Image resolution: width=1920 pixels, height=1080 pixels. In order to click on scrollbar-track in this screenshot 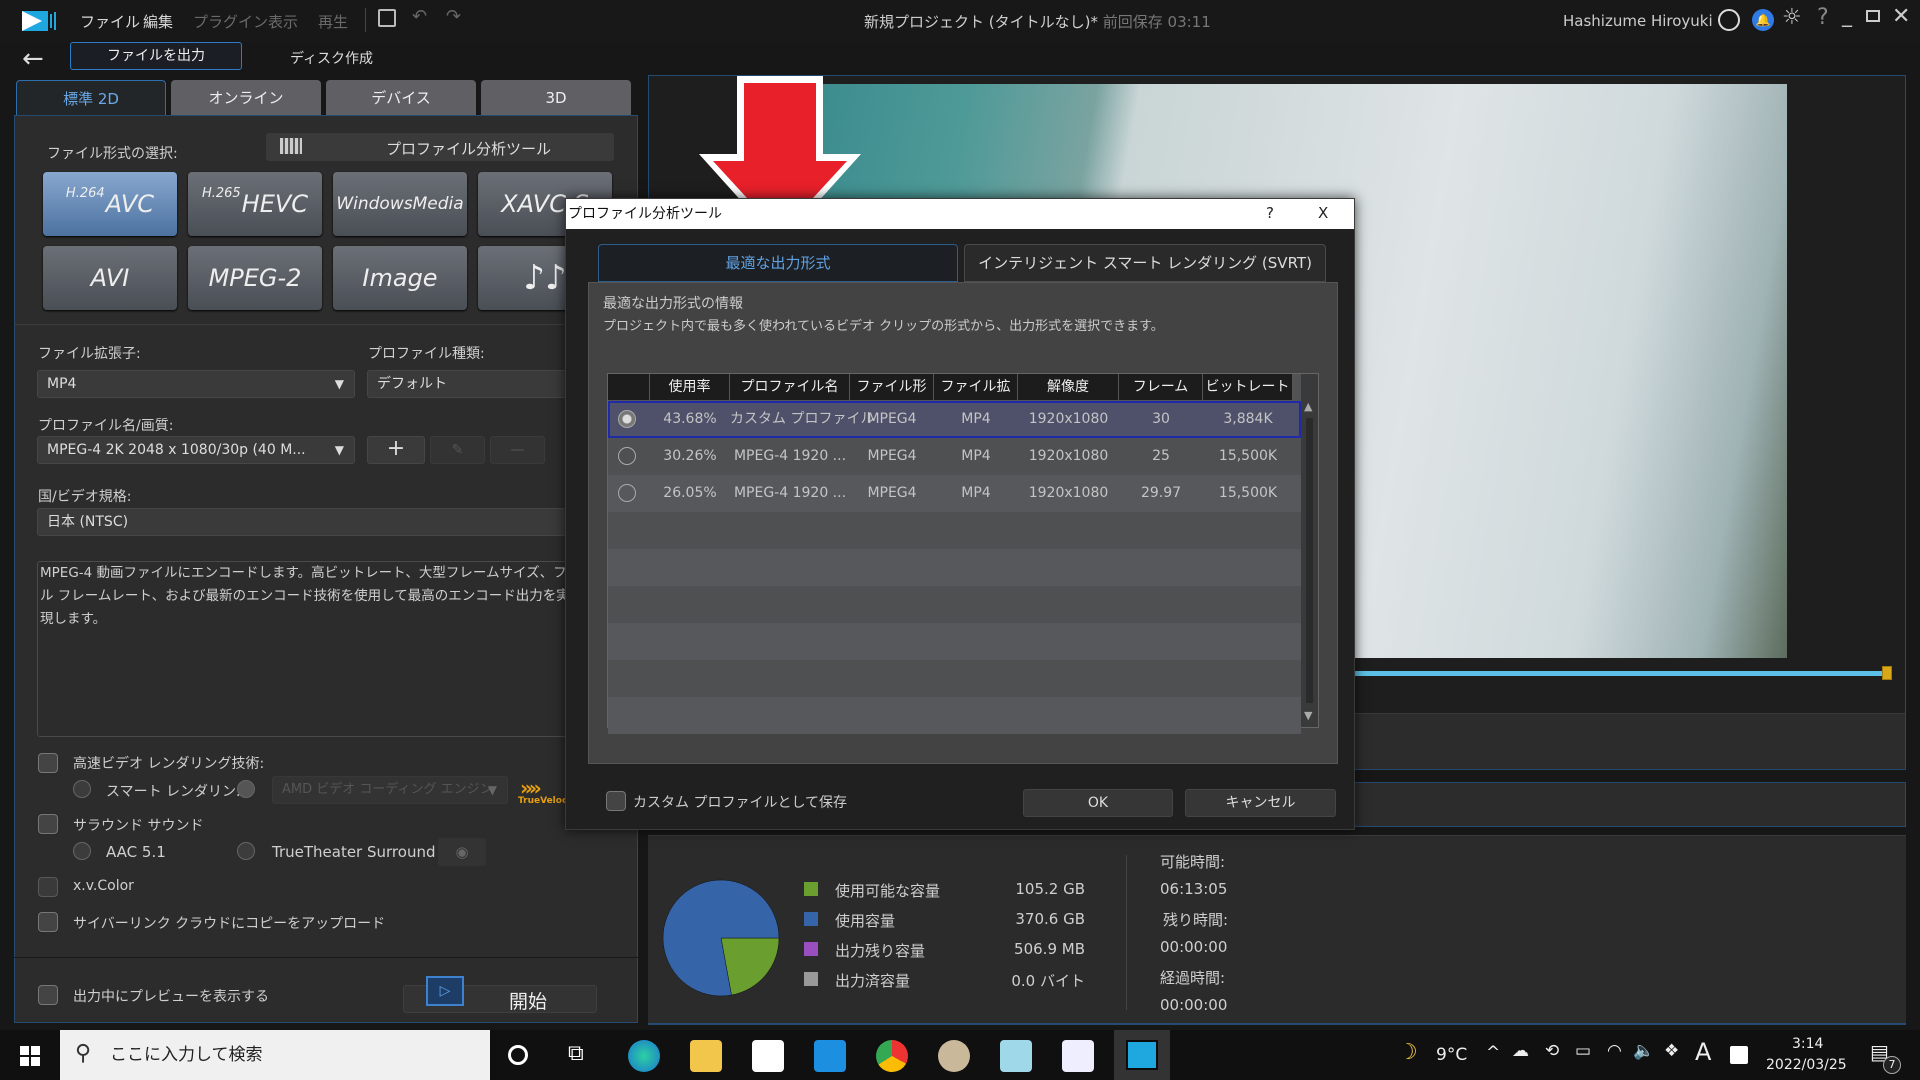, I will do `click(1309, 560)`.